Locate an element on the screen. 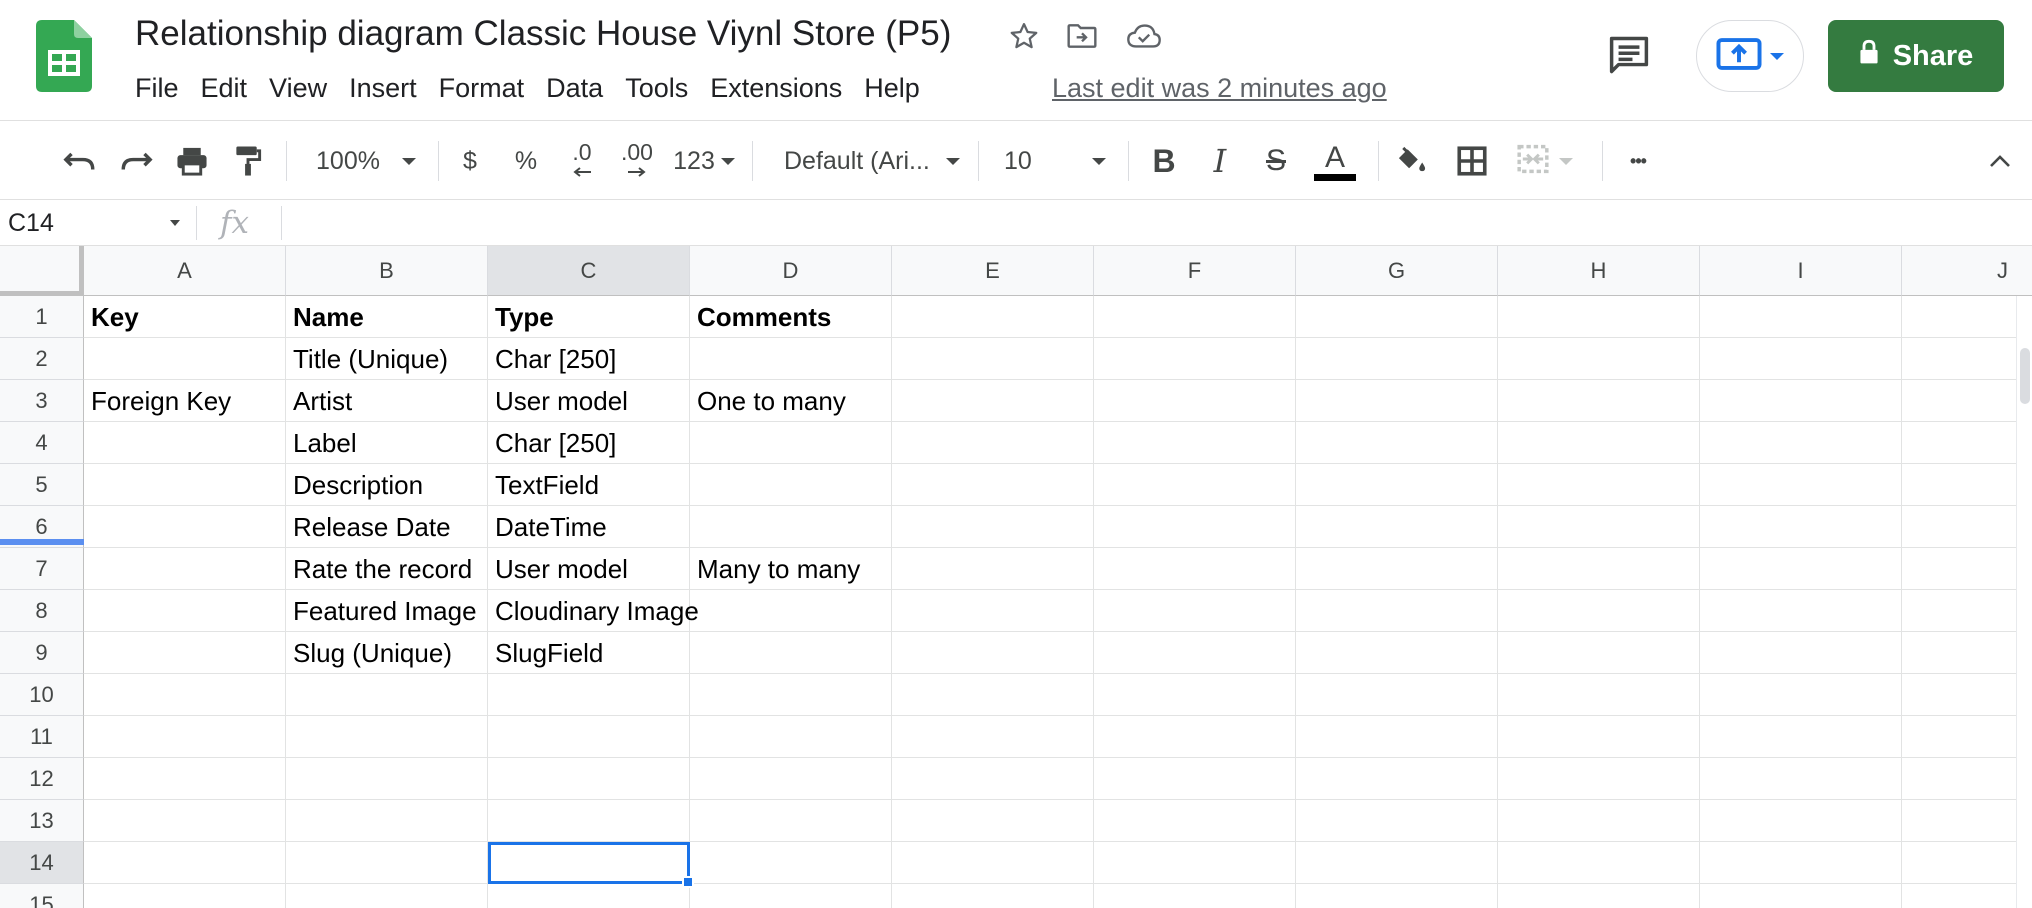  cell-d10 is located at coordinates (791, 695).